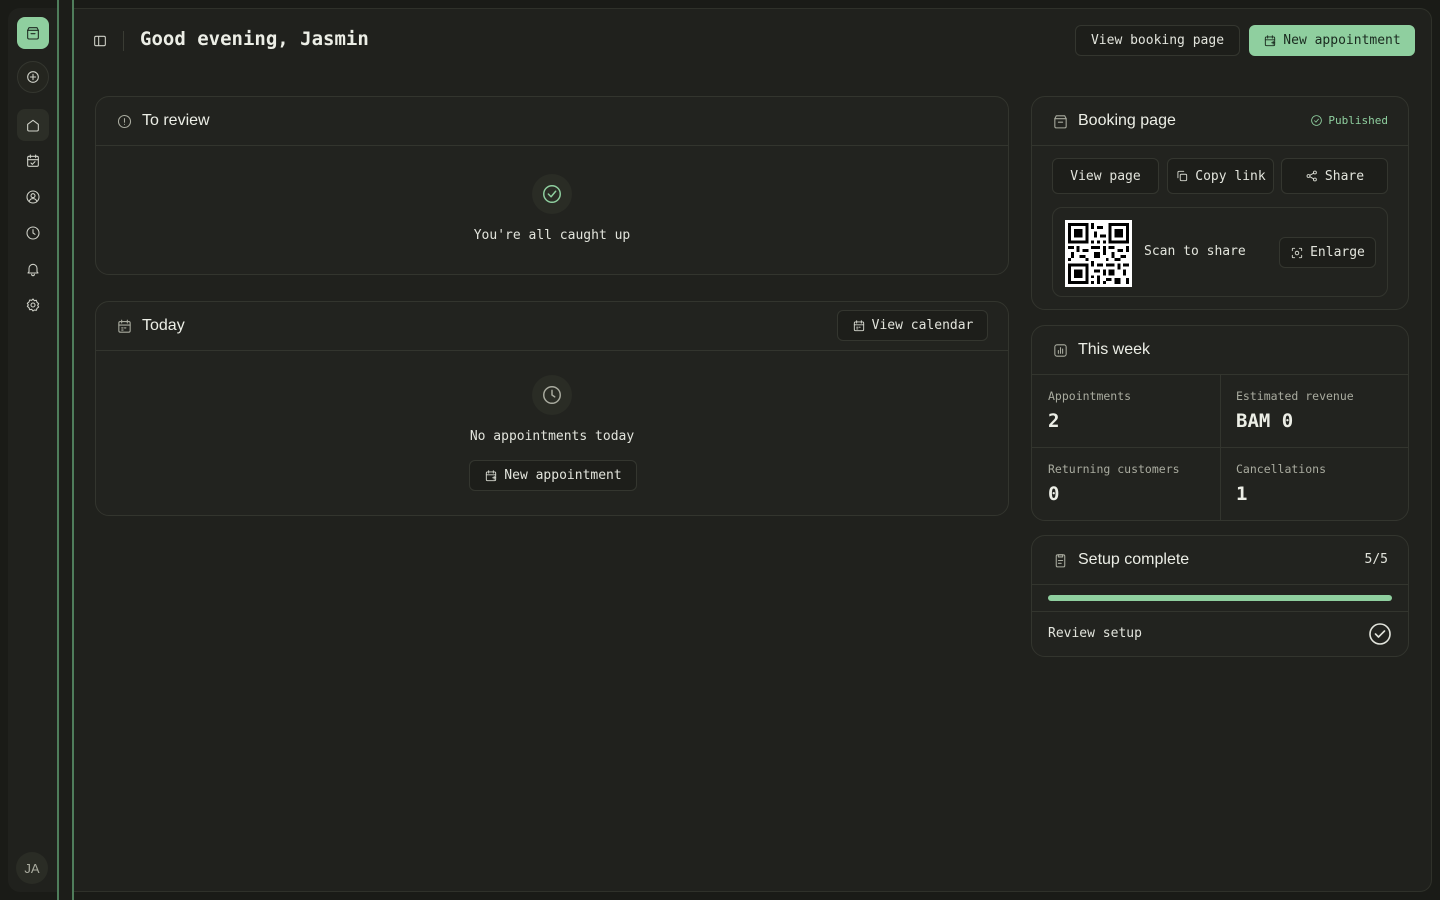 This screenshot has height=900, width=1440. Describe the element at coordinates (922, 325) in the screenshot. I see `view-calendar-label: View calendar` at that location.